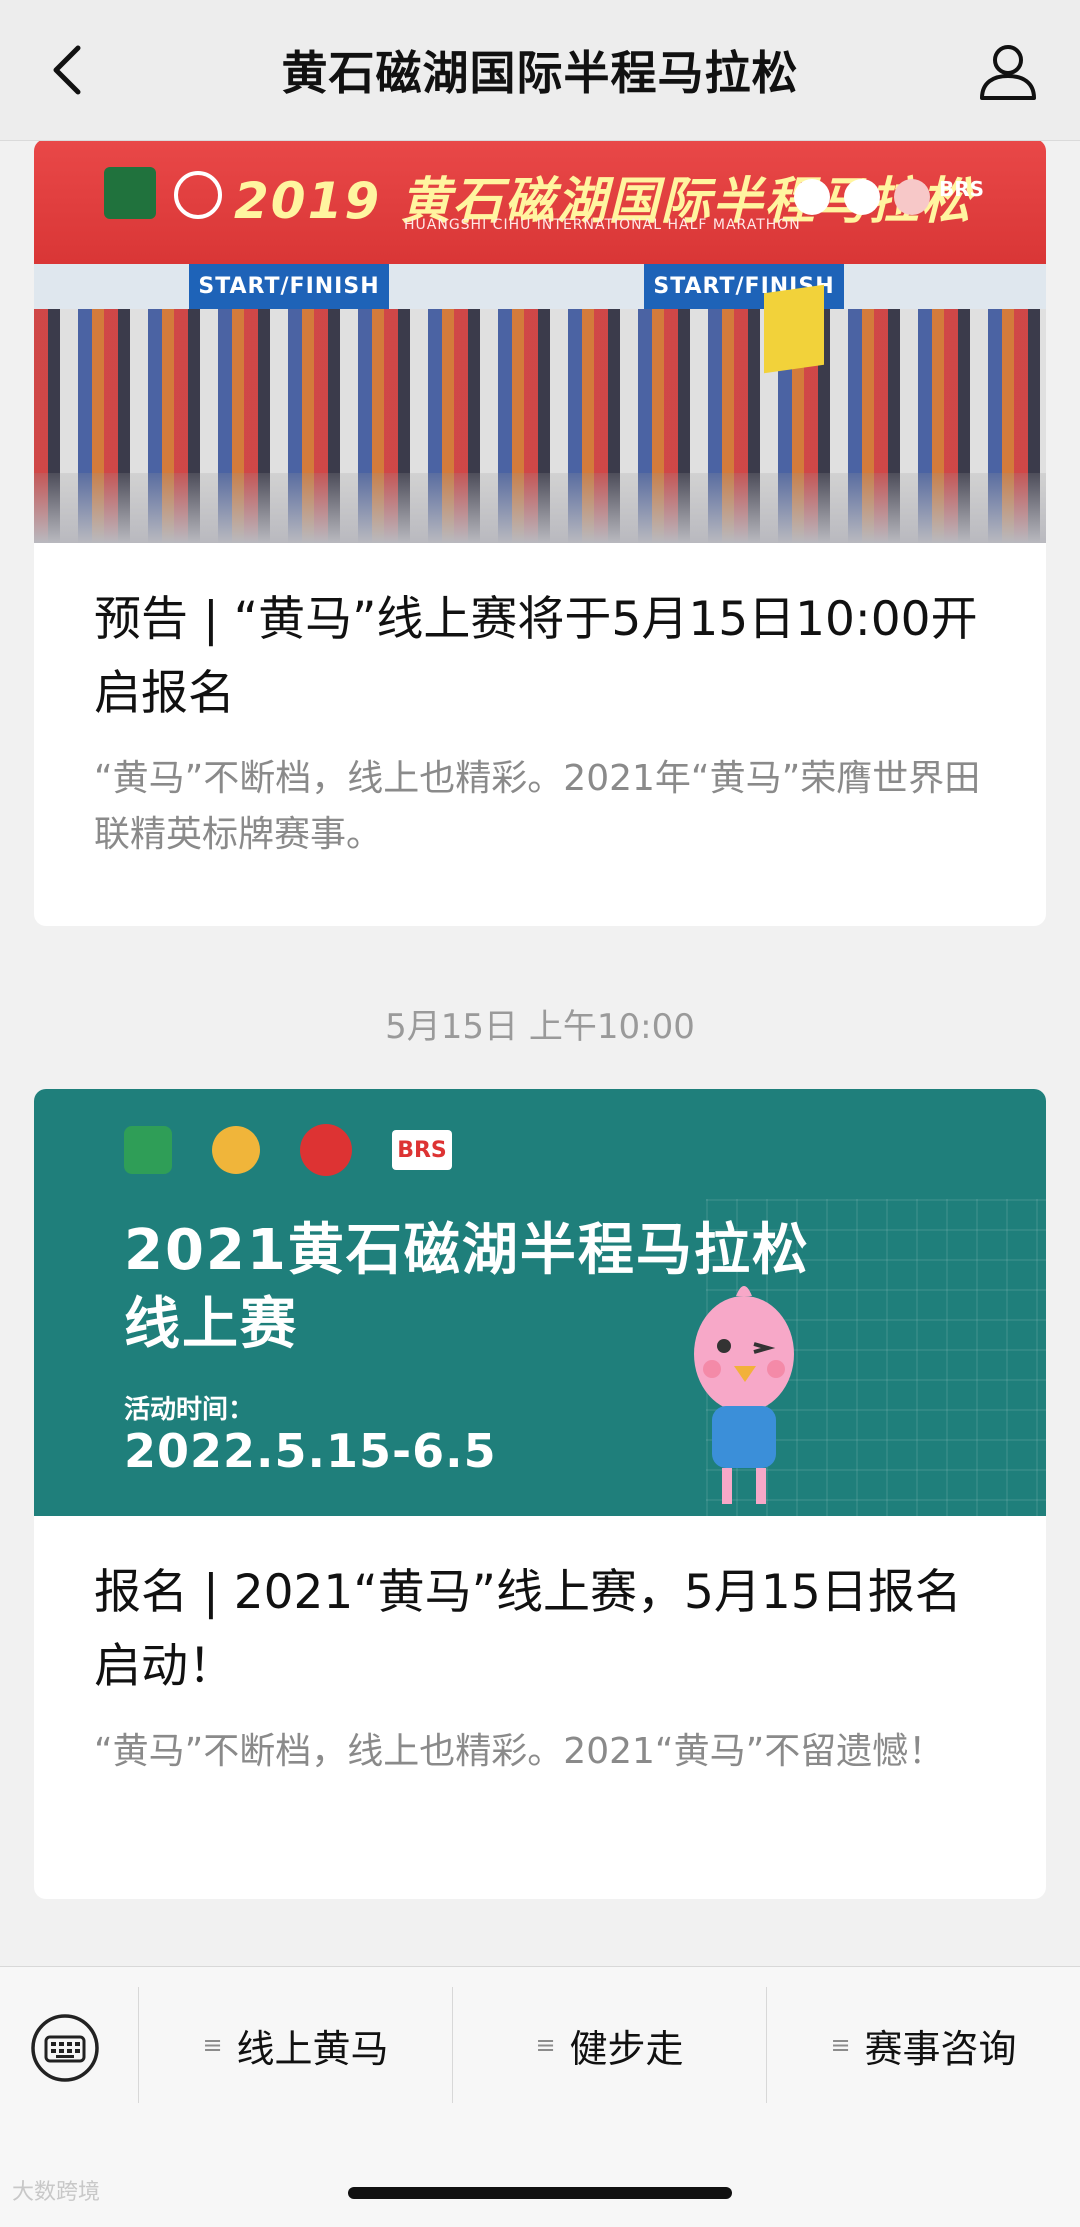  What do you see at coordinates (540, 73) in the screenshot?
I see `page-title: 黄石磁湖国际半程马拉松` at bounding box center [540, 73].